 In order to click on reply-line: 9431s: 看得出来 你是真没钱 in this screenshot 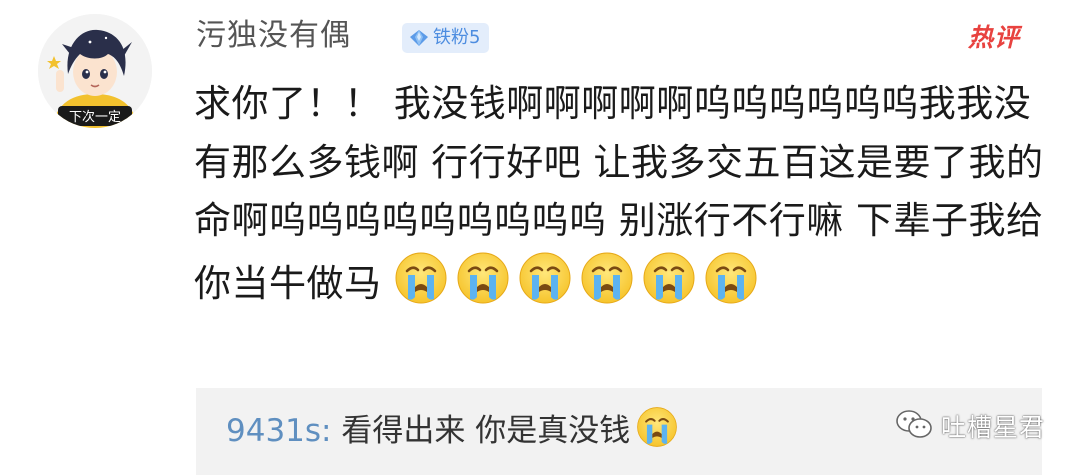, I will do `click(452, 429)`.